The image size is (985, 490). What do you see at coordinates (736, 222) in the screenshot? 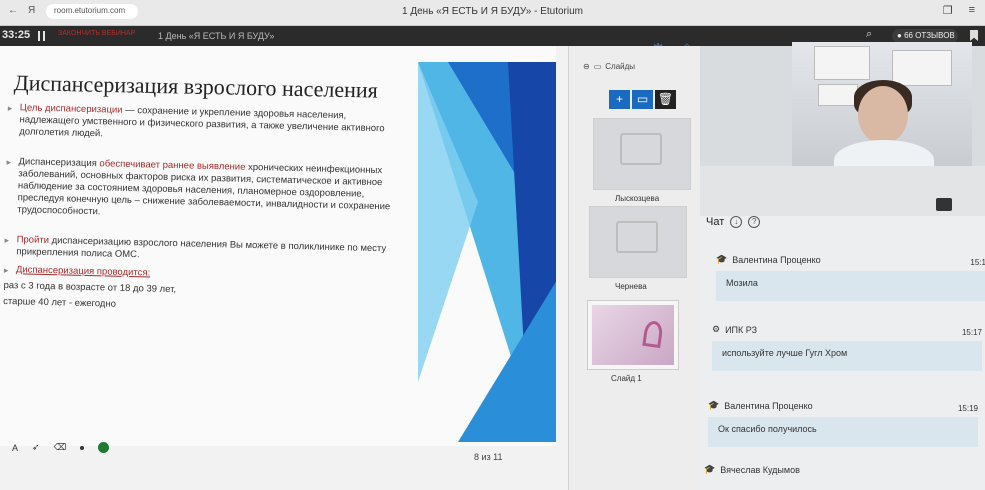
I see `download-icon: ↓` at bounding box center [736, 222].